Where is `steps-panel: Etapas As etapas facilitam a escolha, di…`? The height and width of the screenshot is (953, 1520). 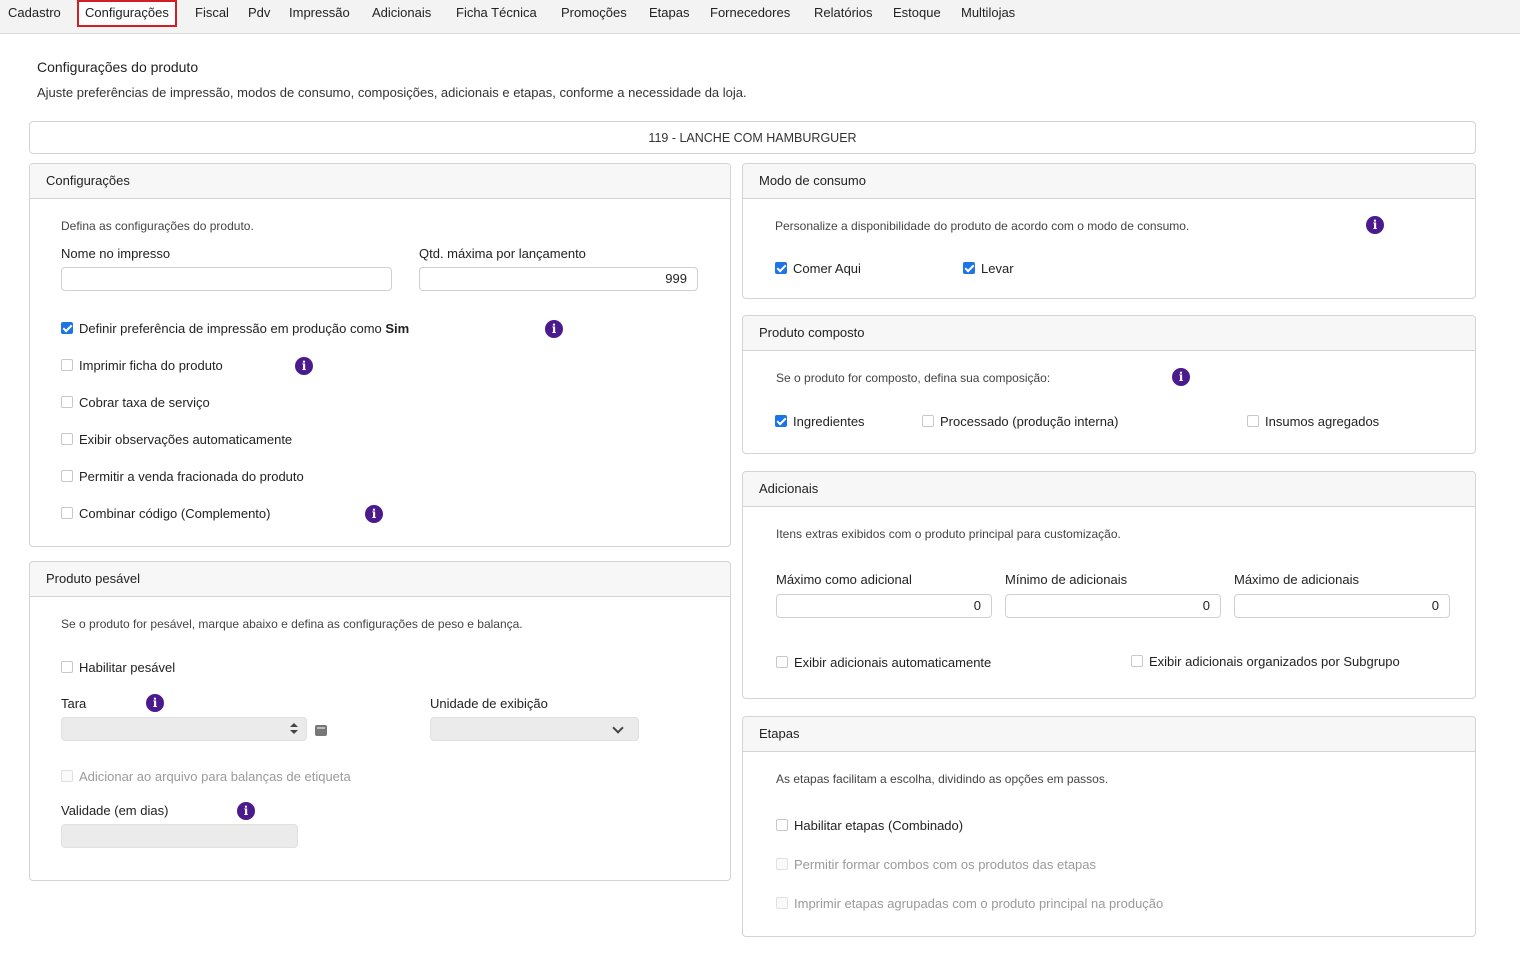 steps-panel: Etapas As etapas facilitam a escolha, di… is located at coordinates (1109, 826).